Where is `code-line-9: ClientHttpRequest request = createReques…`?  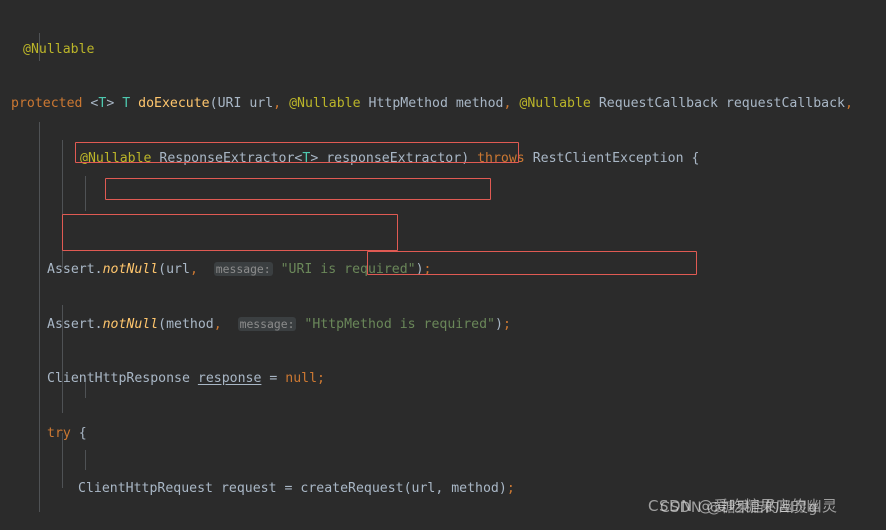
code-line-9: ClientHttpRequest request = createReques… is located at coordinates (296, 488).